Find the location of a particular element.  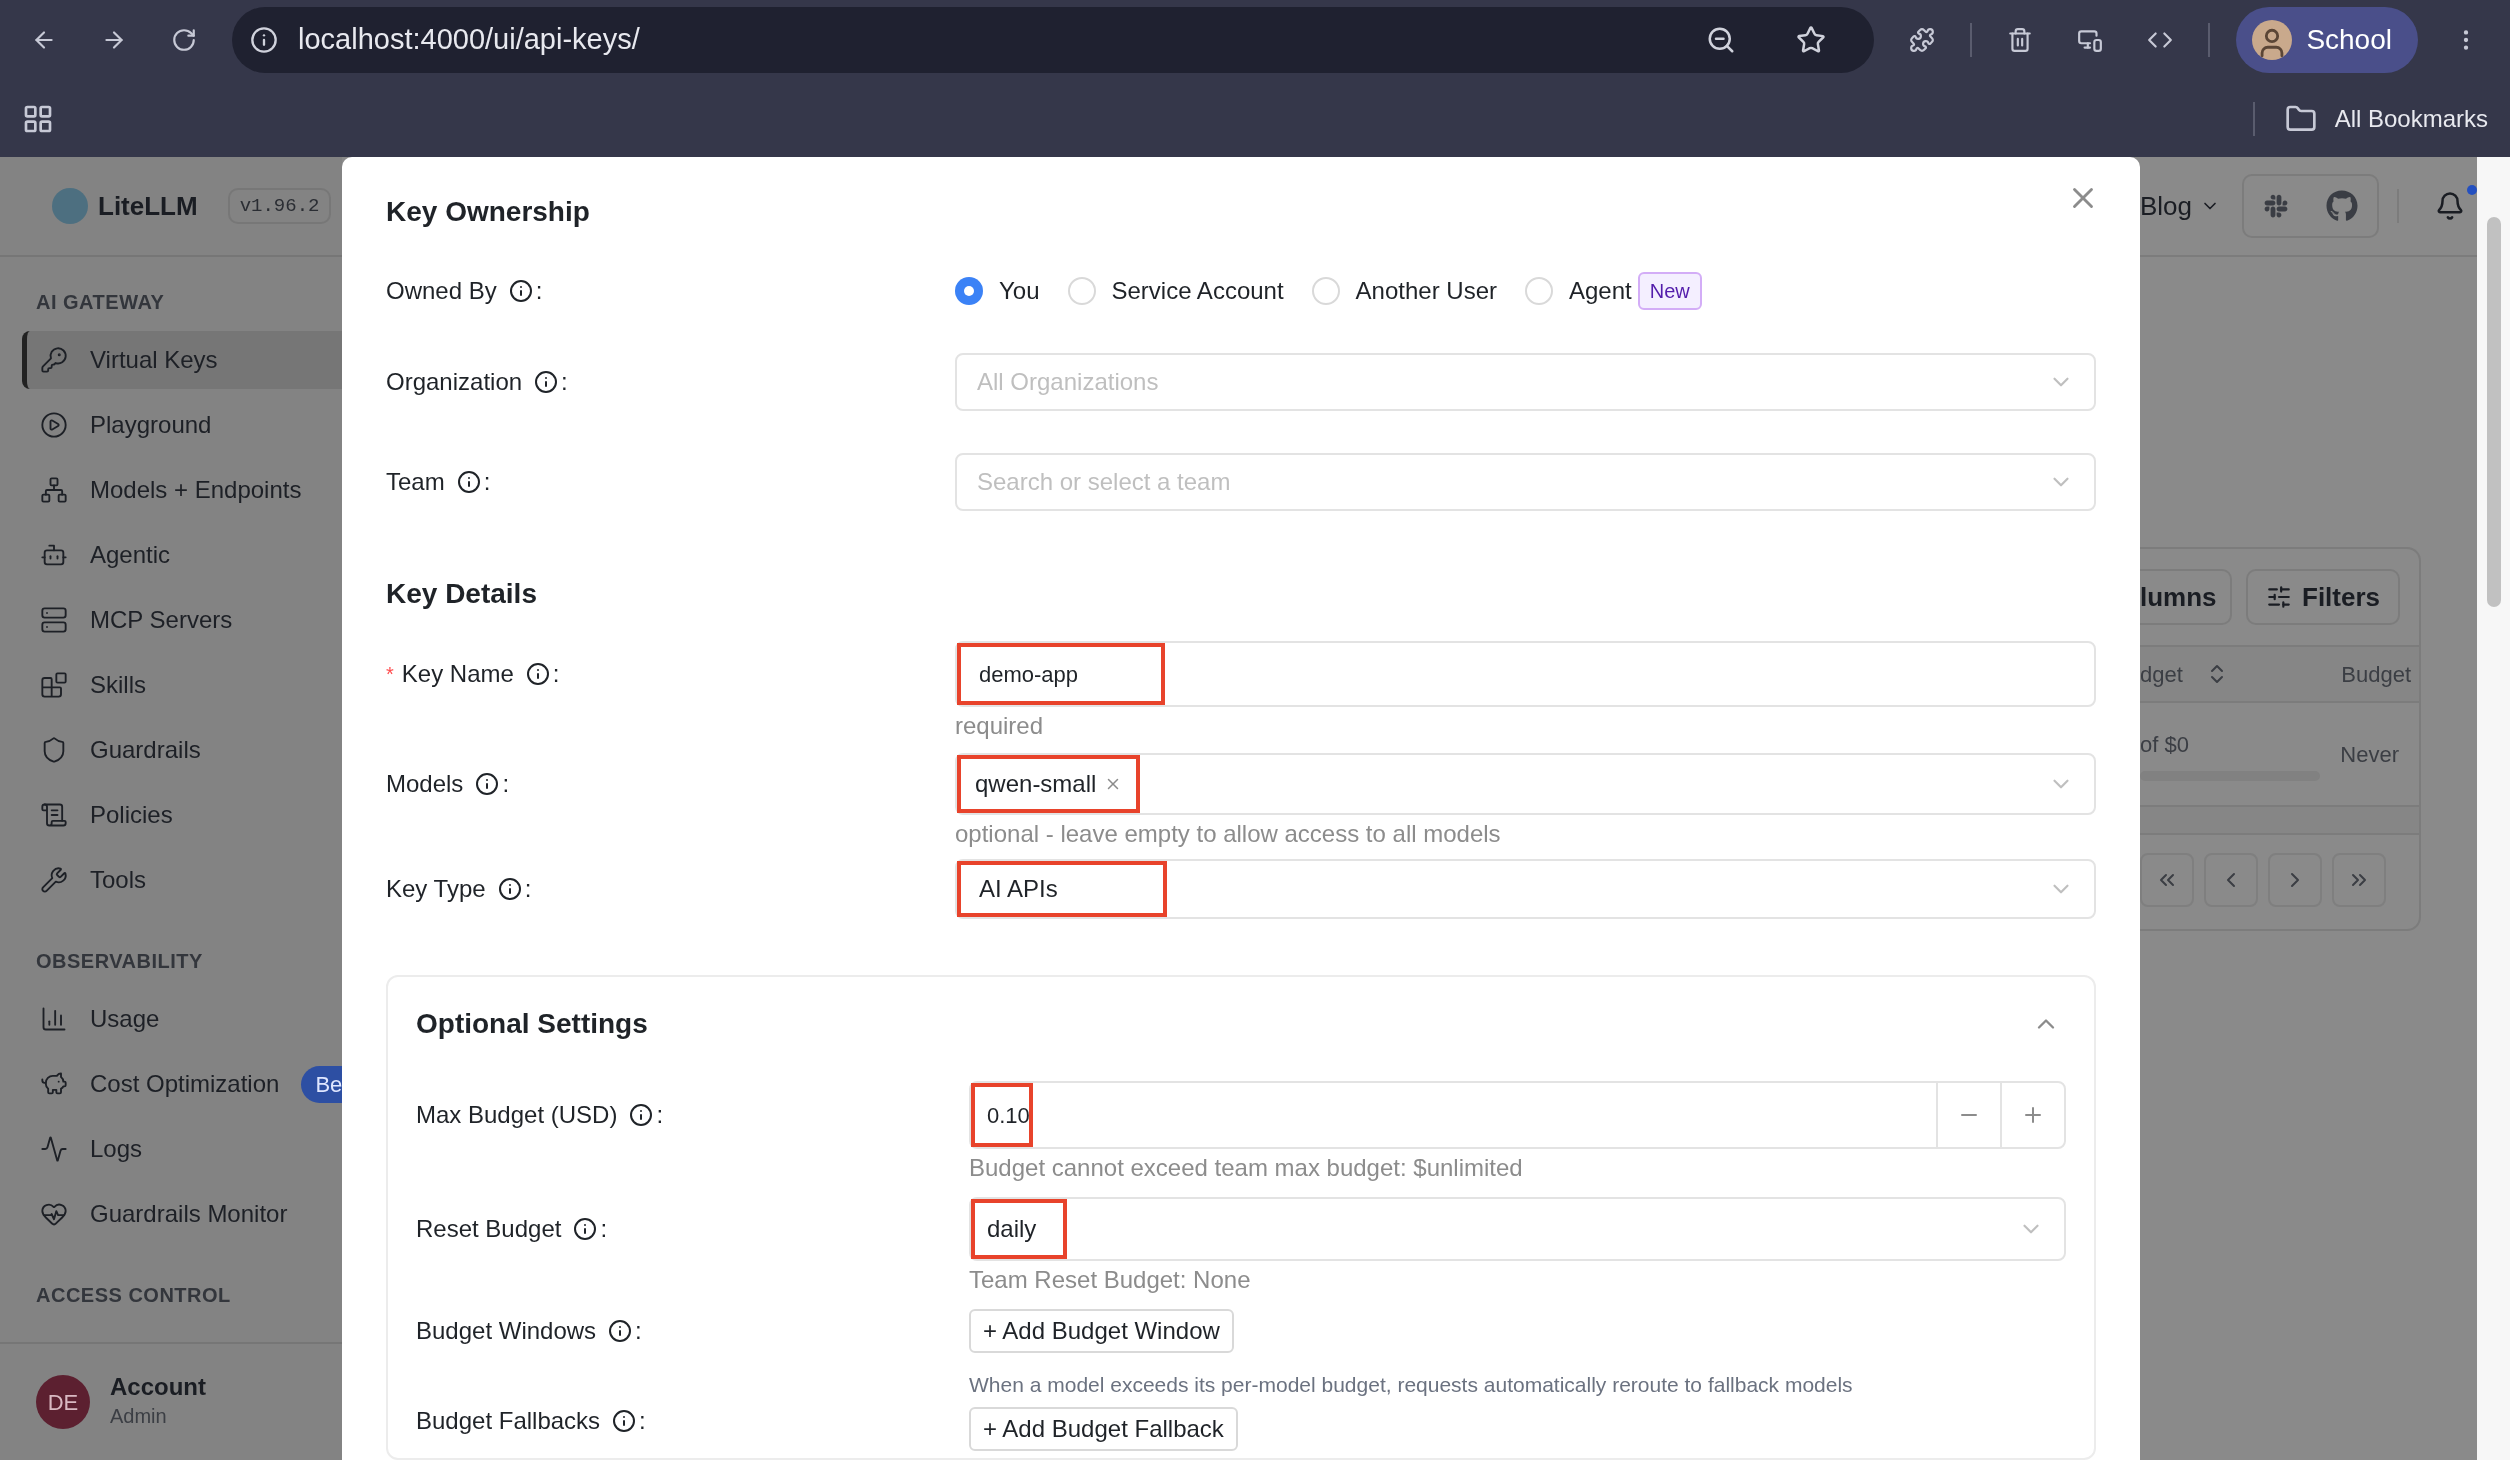

logo-text: LiteLLM is located at coordinates (148, 206).